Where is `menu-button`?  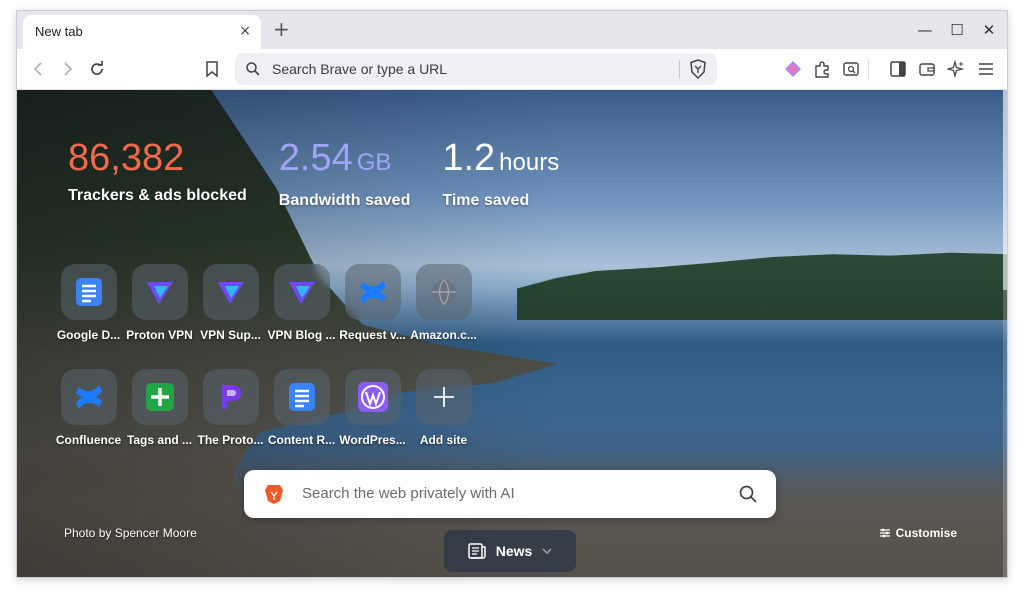 menu-button is located at coordinates (986, 69).